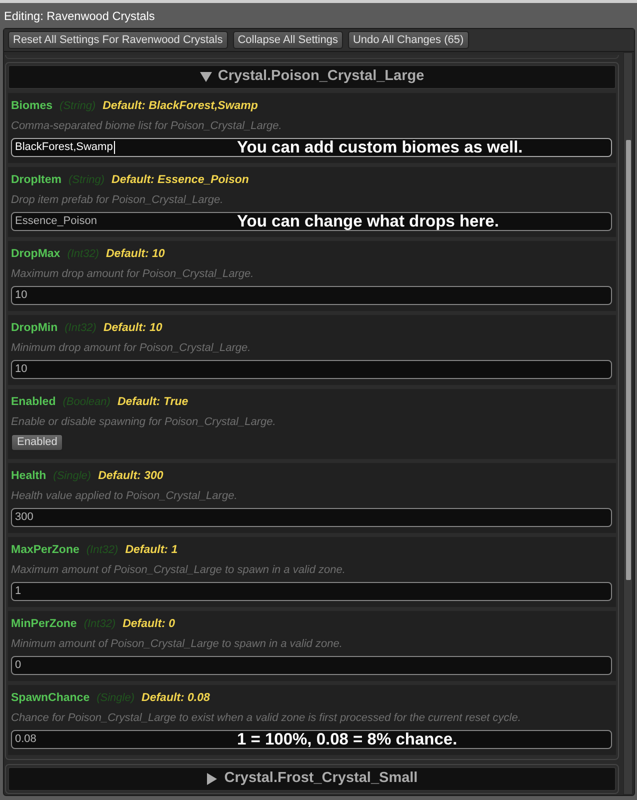 This screenshot has width=637, height=800. What do you see at coordinates (628, 360) in the screenshot?
I see `scrollbar-thumb` at bounding box center [628, 360].